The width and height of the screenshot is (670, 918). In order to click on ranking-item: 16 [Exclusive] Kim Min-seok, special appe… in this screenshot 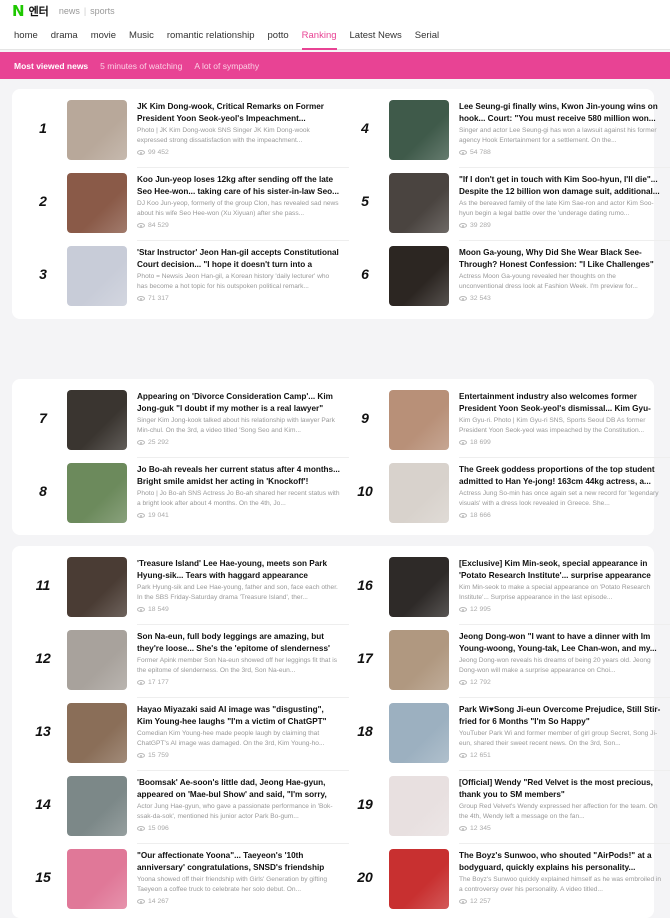, I will do `click(501, 589)`.